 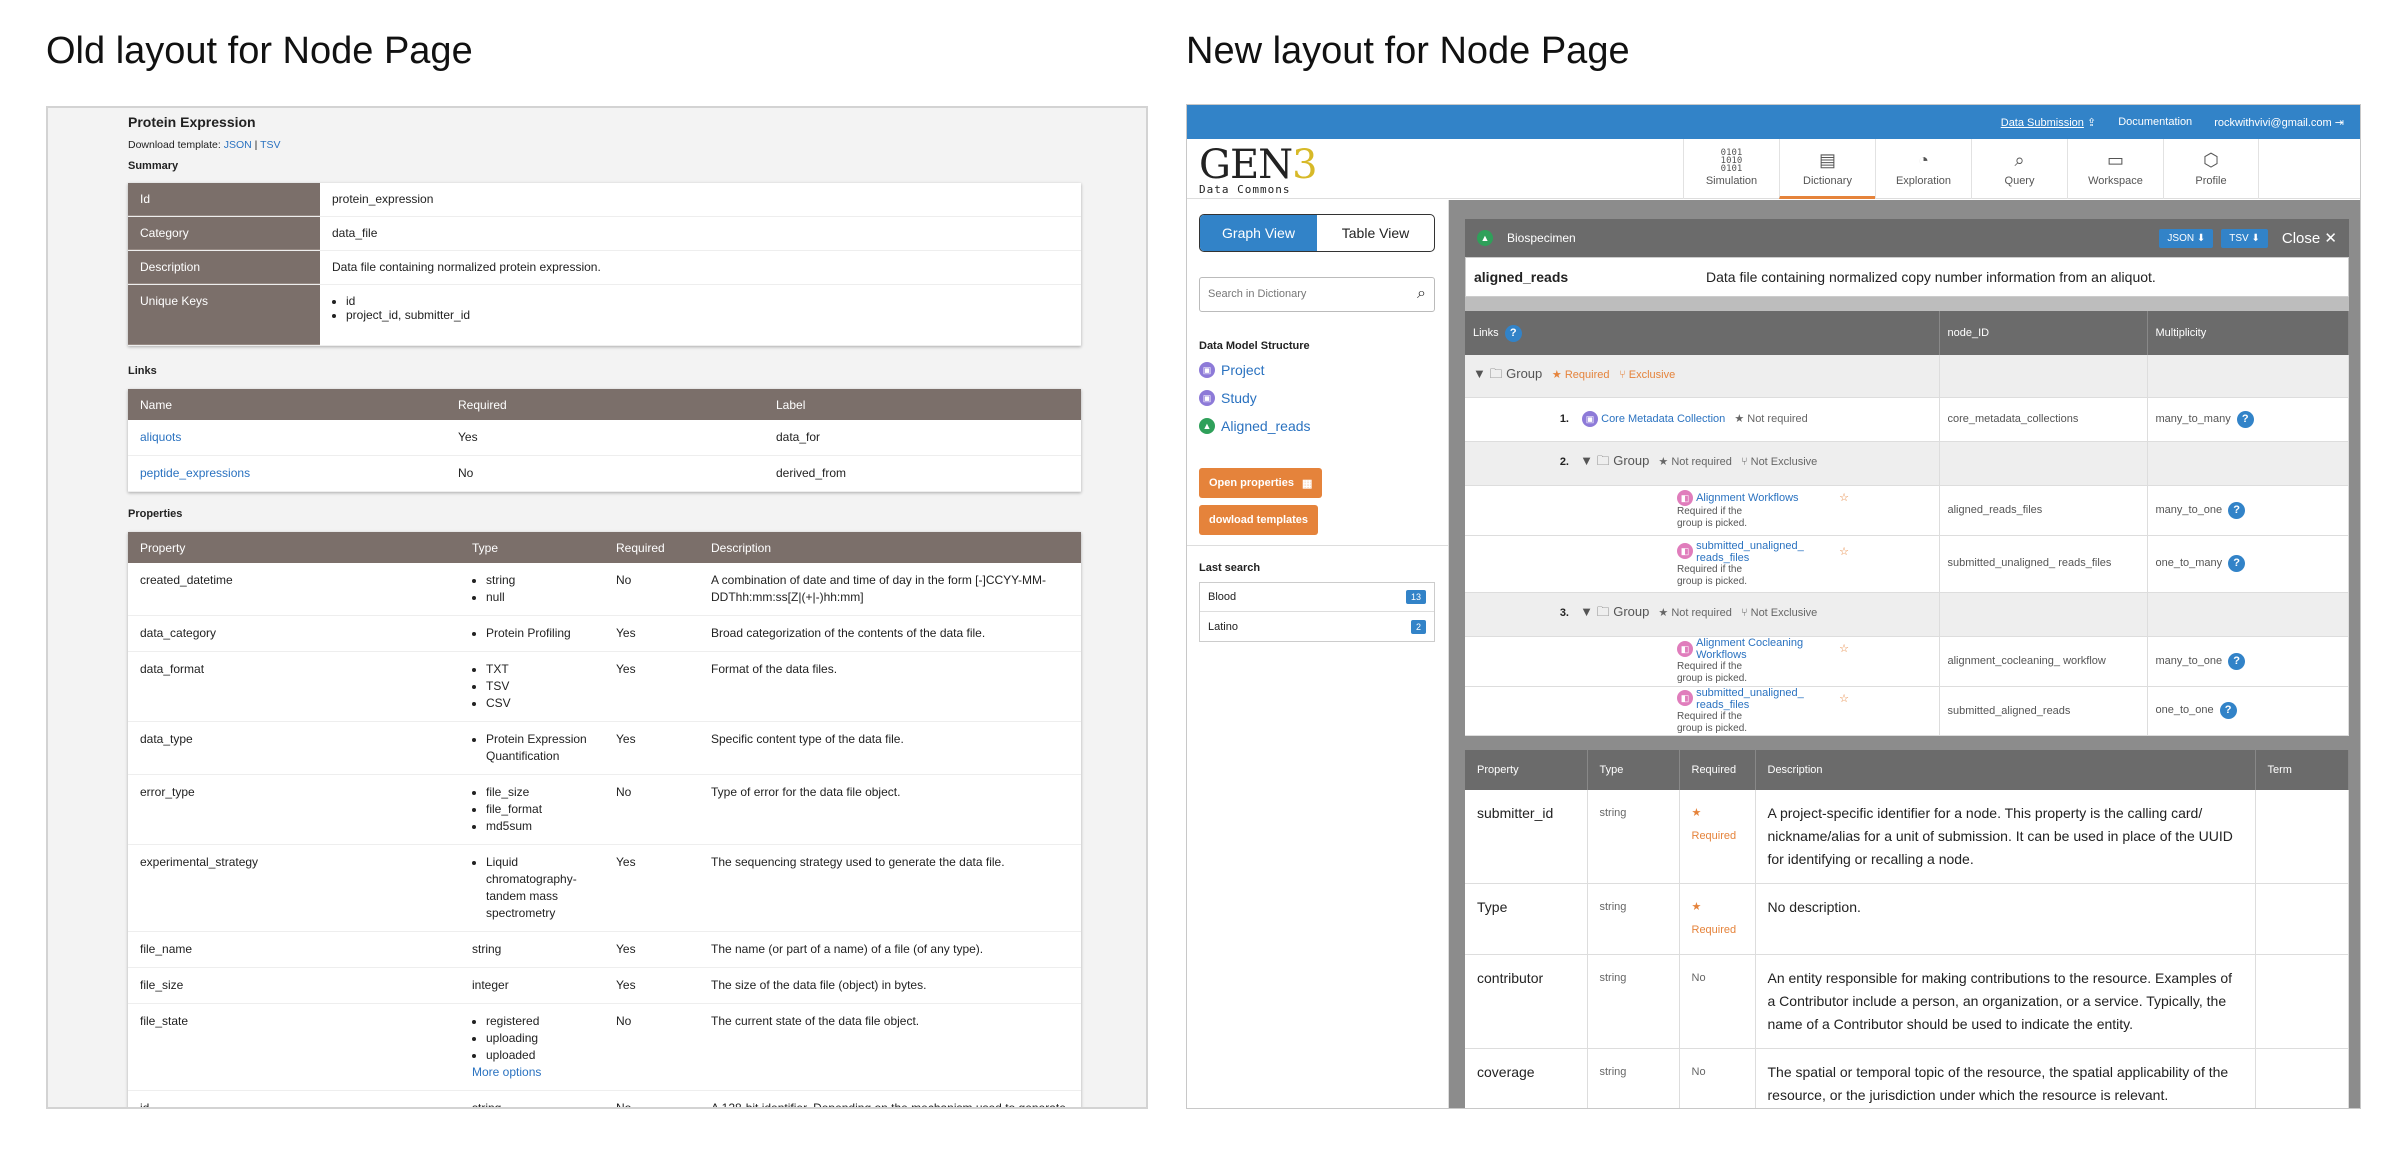 I want to click on tab-dictionary: ▤ Dictionary, so click(x=1827, y=169).